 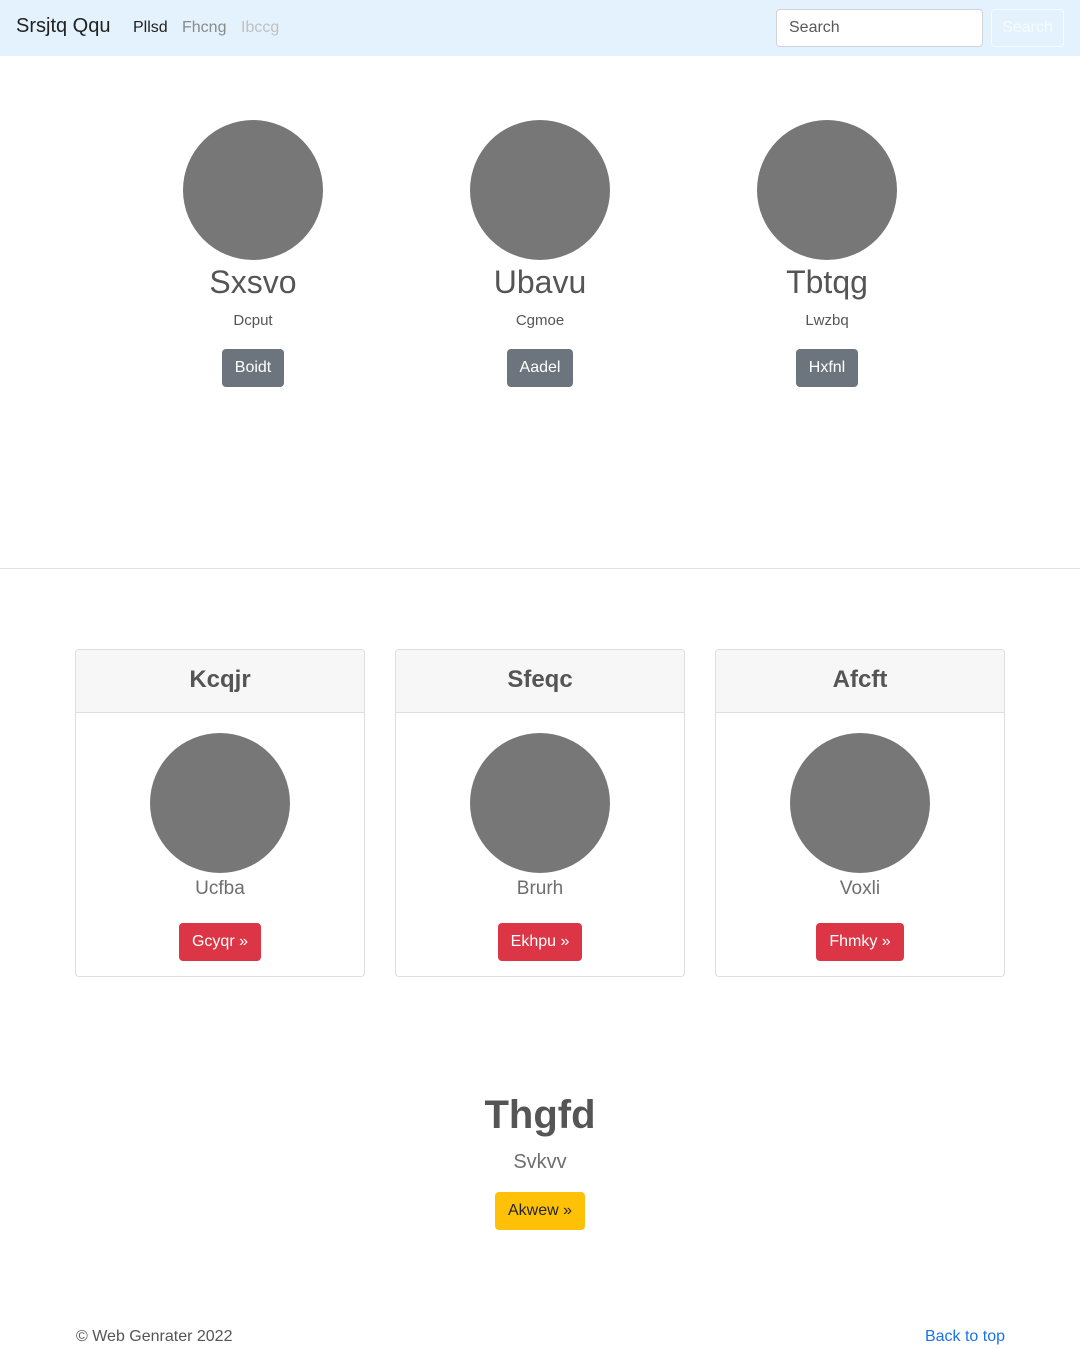 What do you see at coordinates (220, 888) in the screenshot?
I see `card-text: Ucfba` at bounding box center [220, 888].